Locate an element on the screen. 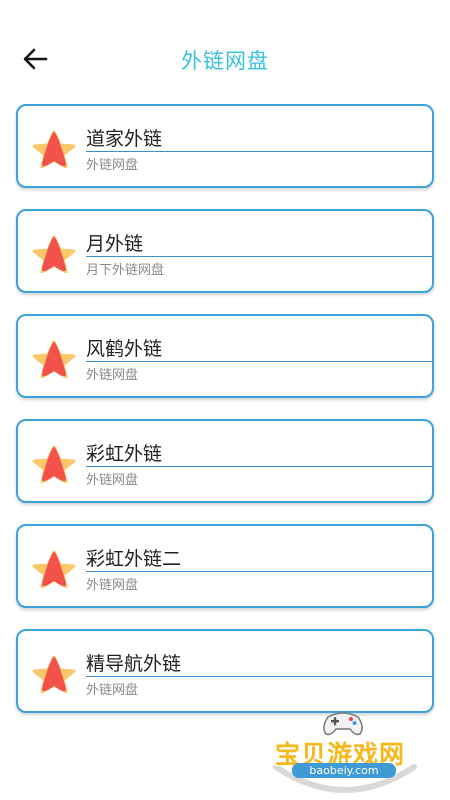  list-item: 彩虹外链 外链网盘 is located at coordinates (225, 461).